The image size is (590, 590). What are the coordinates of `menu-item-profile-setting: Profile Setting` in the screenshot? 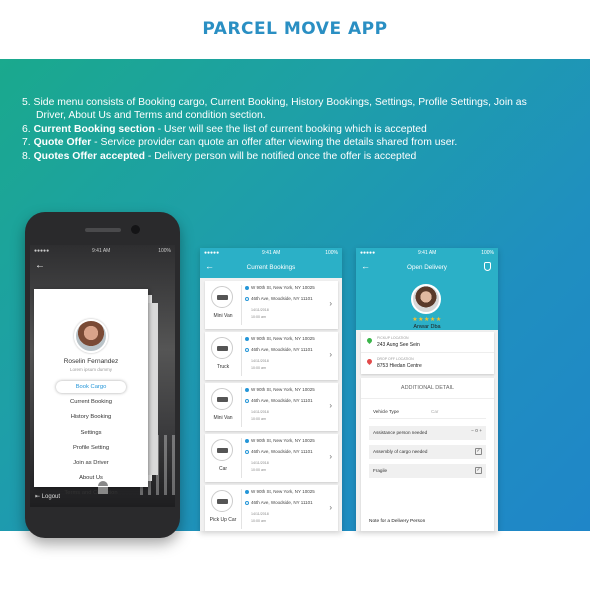 It's located at (91, 448).